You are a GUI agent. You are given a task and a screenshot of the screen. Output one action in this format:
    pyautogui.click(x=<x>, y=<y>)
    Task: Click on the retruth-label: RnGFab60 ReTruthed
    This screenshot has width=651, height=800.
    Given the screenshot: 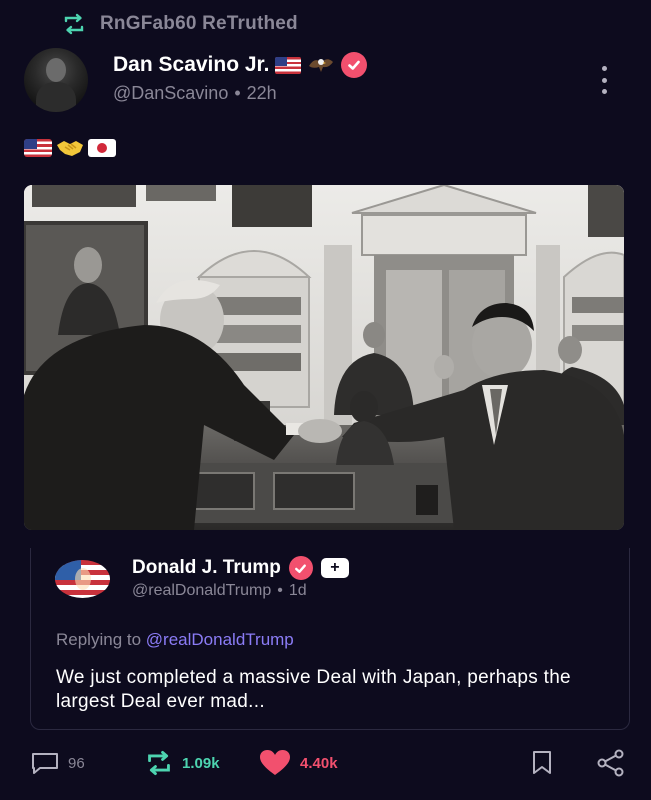 What is the action you would take?
    pyautogui.click(x=199, y=24)
    